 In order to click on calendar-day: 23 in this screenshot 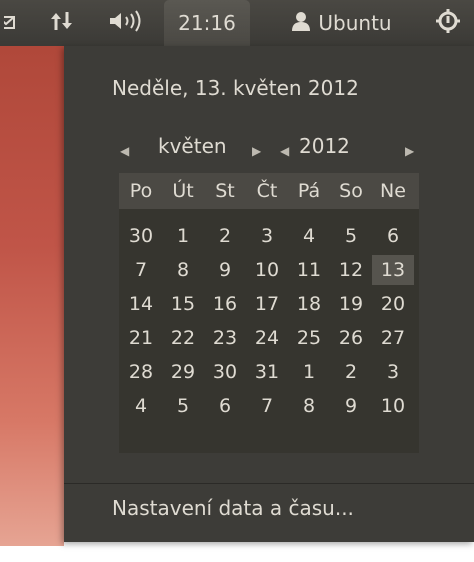, I will do `click(225, 338)`.